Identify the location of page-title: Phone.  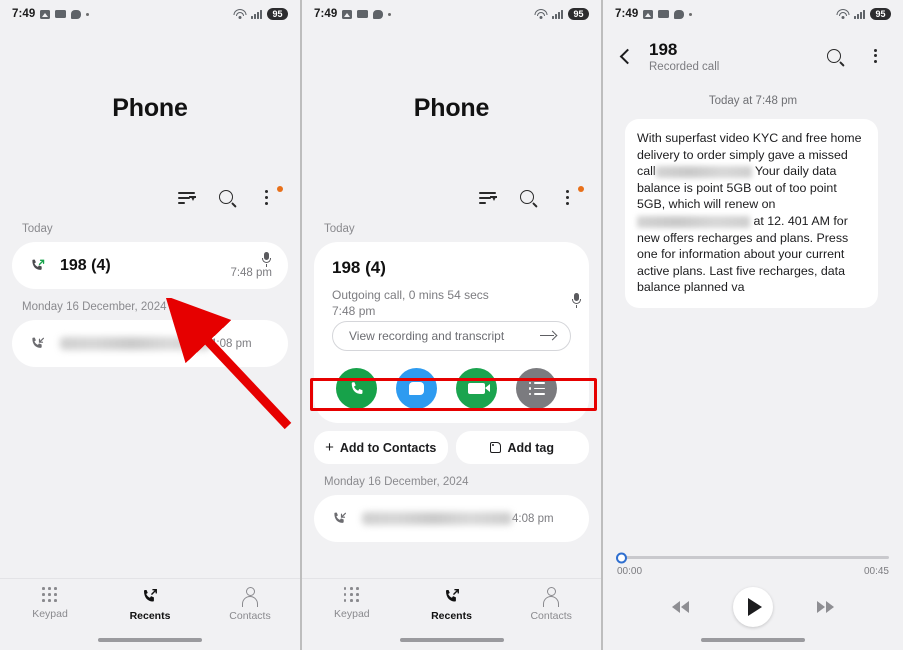
(150, 108).